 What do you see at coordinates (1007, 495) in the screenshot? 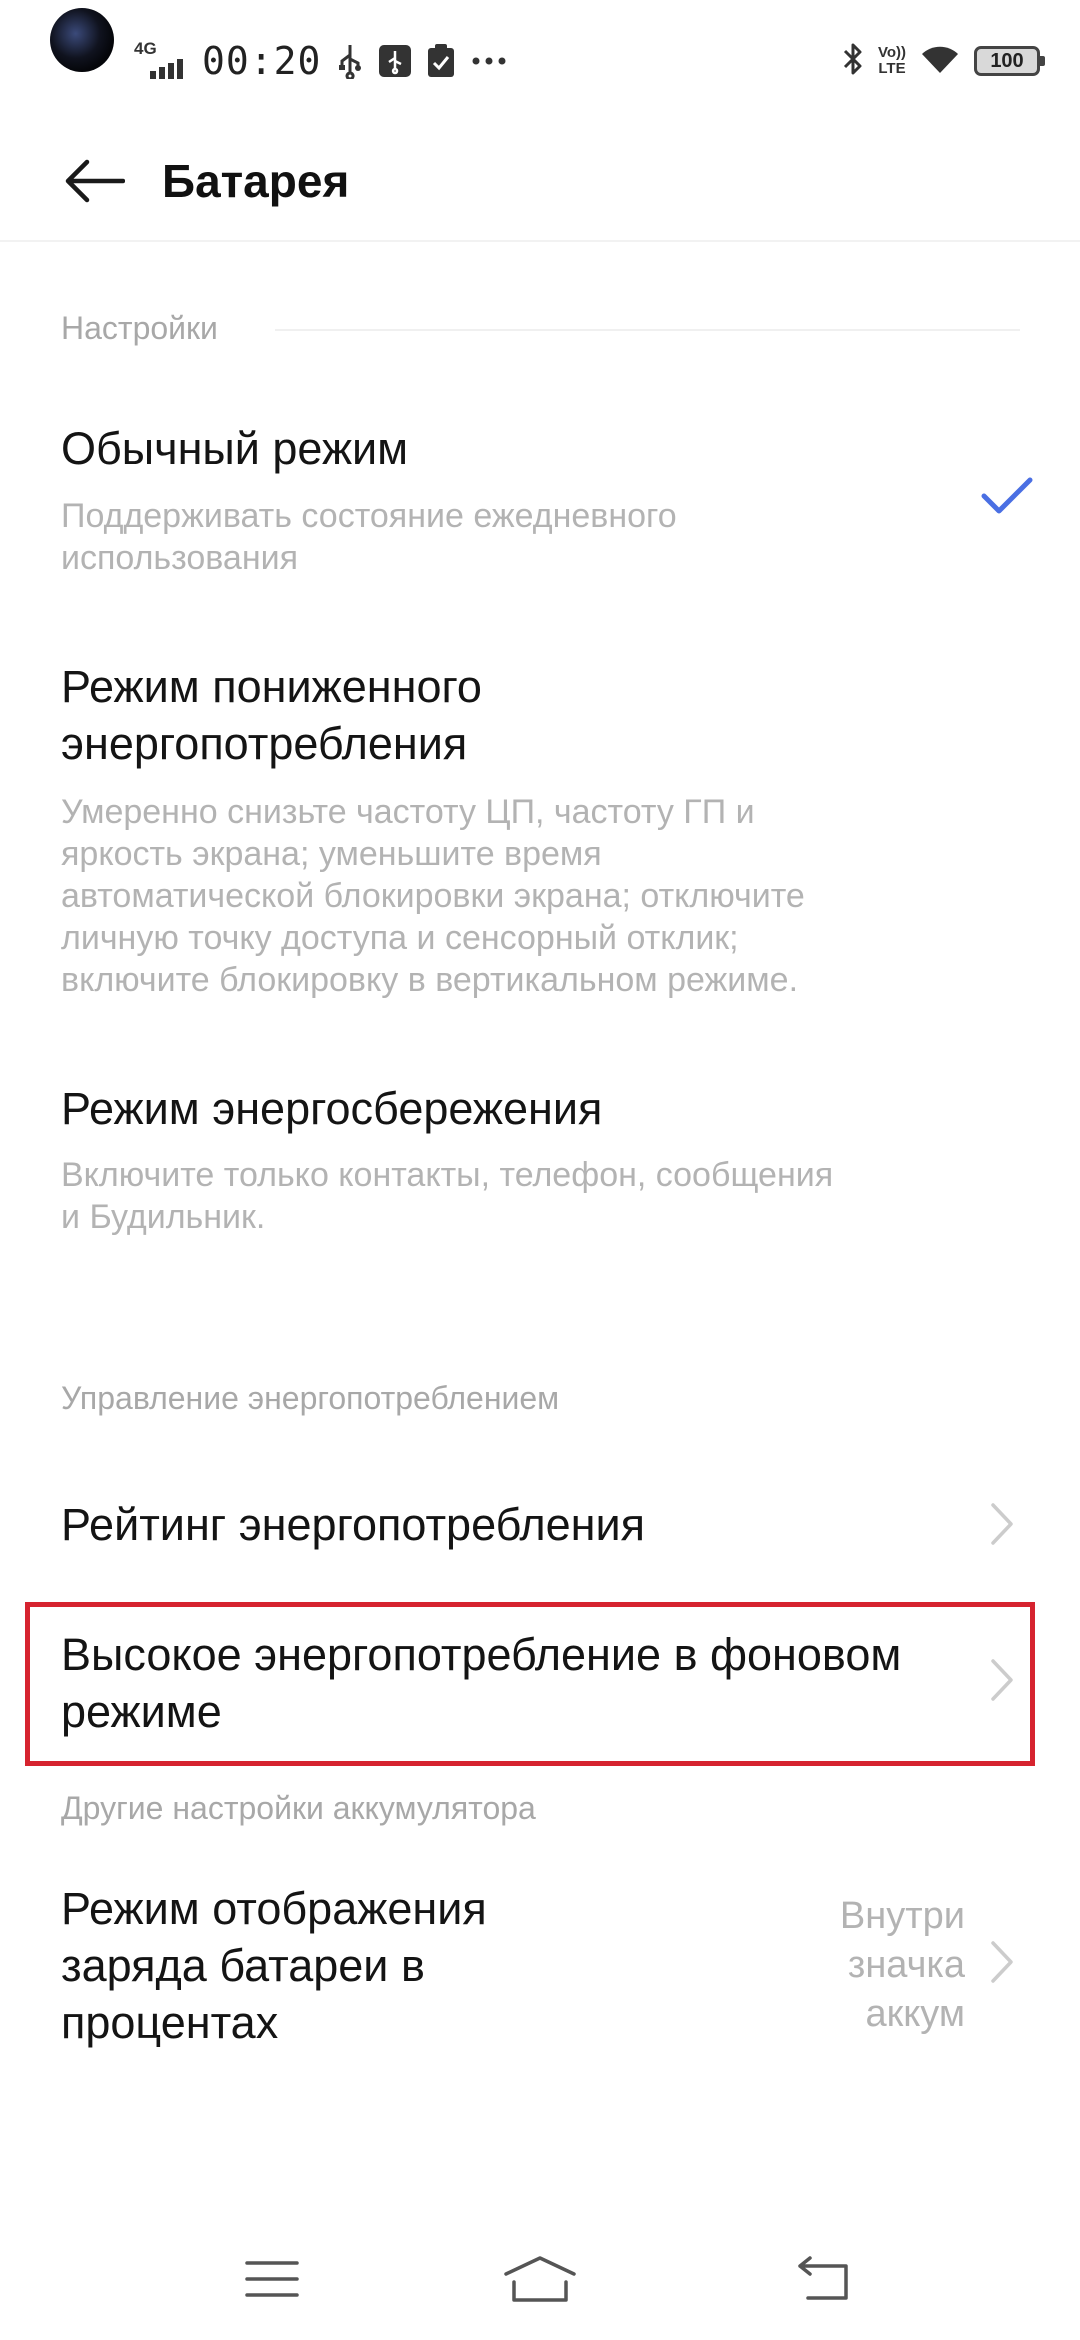
I see `checkmark-icon` at bounding box center [1007, 495].